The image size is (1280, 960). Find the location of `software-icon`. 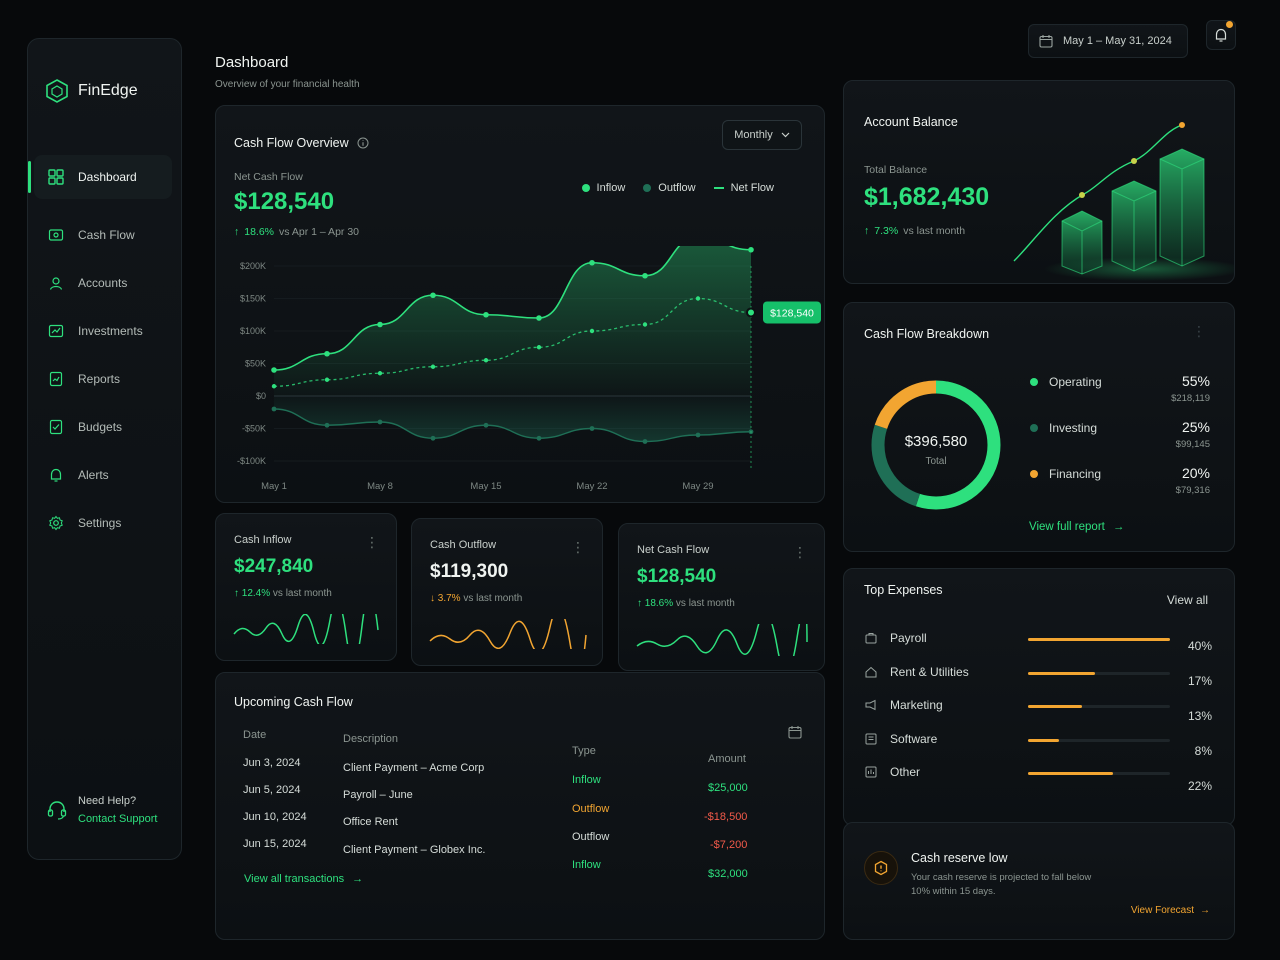

software-icon is located at coordinates (871, 738).